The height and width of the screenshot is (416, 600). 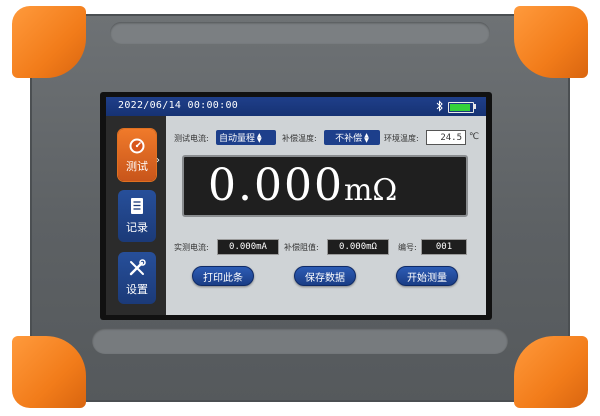 I want to click on sidebar-item-test: 测试, so click(x=137, y=155).